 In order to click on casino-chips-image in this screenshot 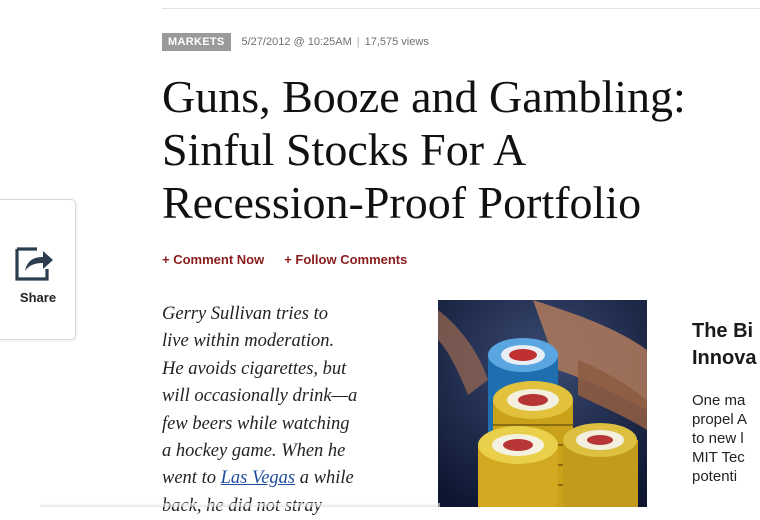, I will do `click(542, 403)`.